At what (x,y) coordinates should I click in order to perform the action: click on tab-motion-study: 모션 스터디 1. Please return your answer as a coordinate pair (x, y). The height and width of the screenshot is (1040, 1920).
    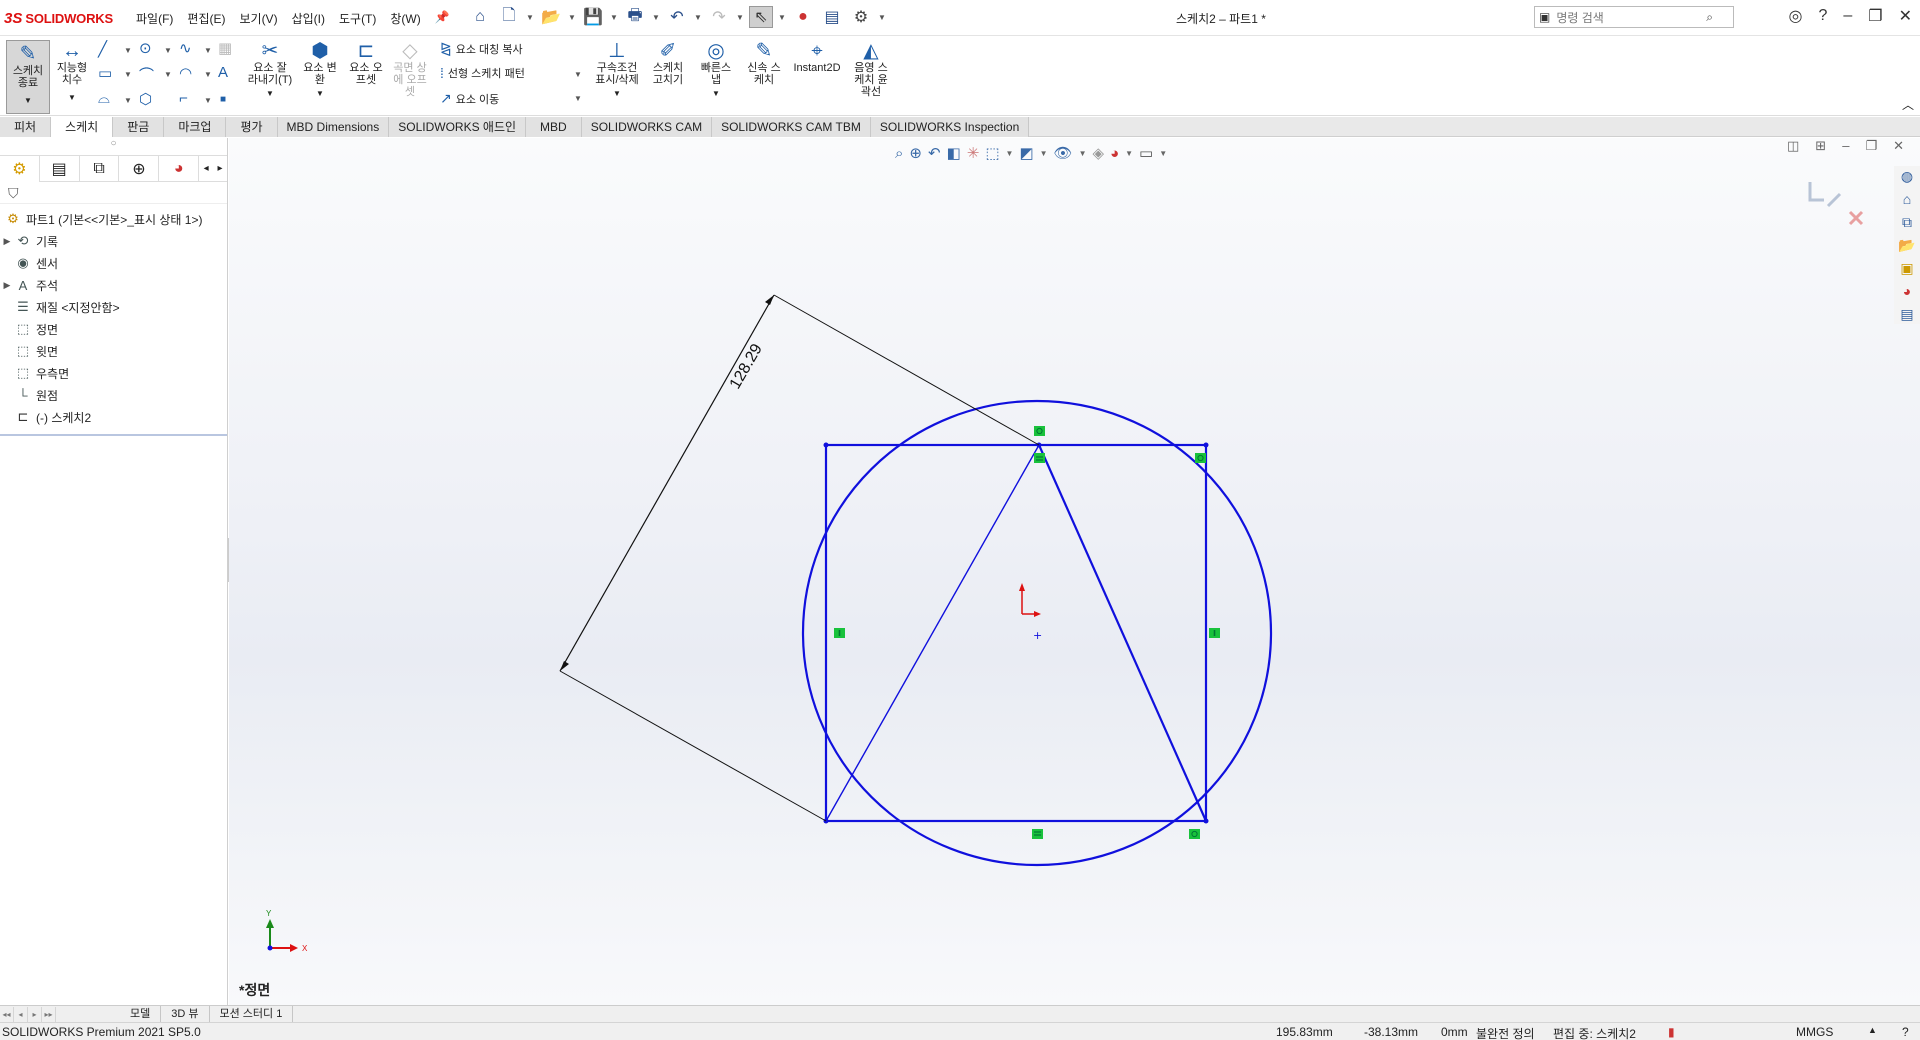
    Looking at the image, I should click on (252, 1014).